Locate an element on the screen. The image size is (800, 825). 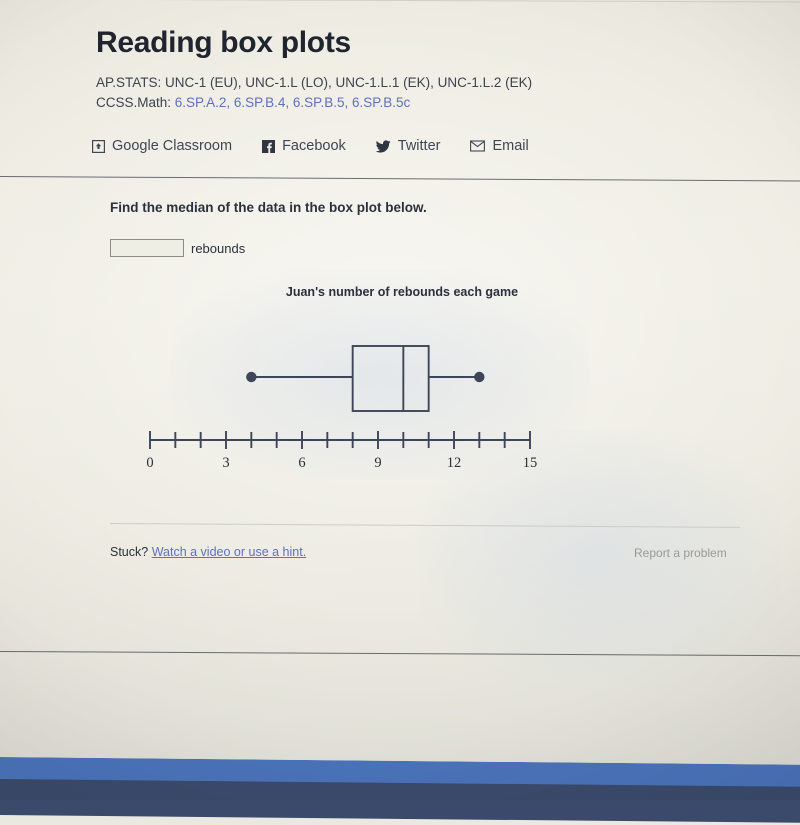
axis-tick-label: 6 is located at coordinates (301, 463).